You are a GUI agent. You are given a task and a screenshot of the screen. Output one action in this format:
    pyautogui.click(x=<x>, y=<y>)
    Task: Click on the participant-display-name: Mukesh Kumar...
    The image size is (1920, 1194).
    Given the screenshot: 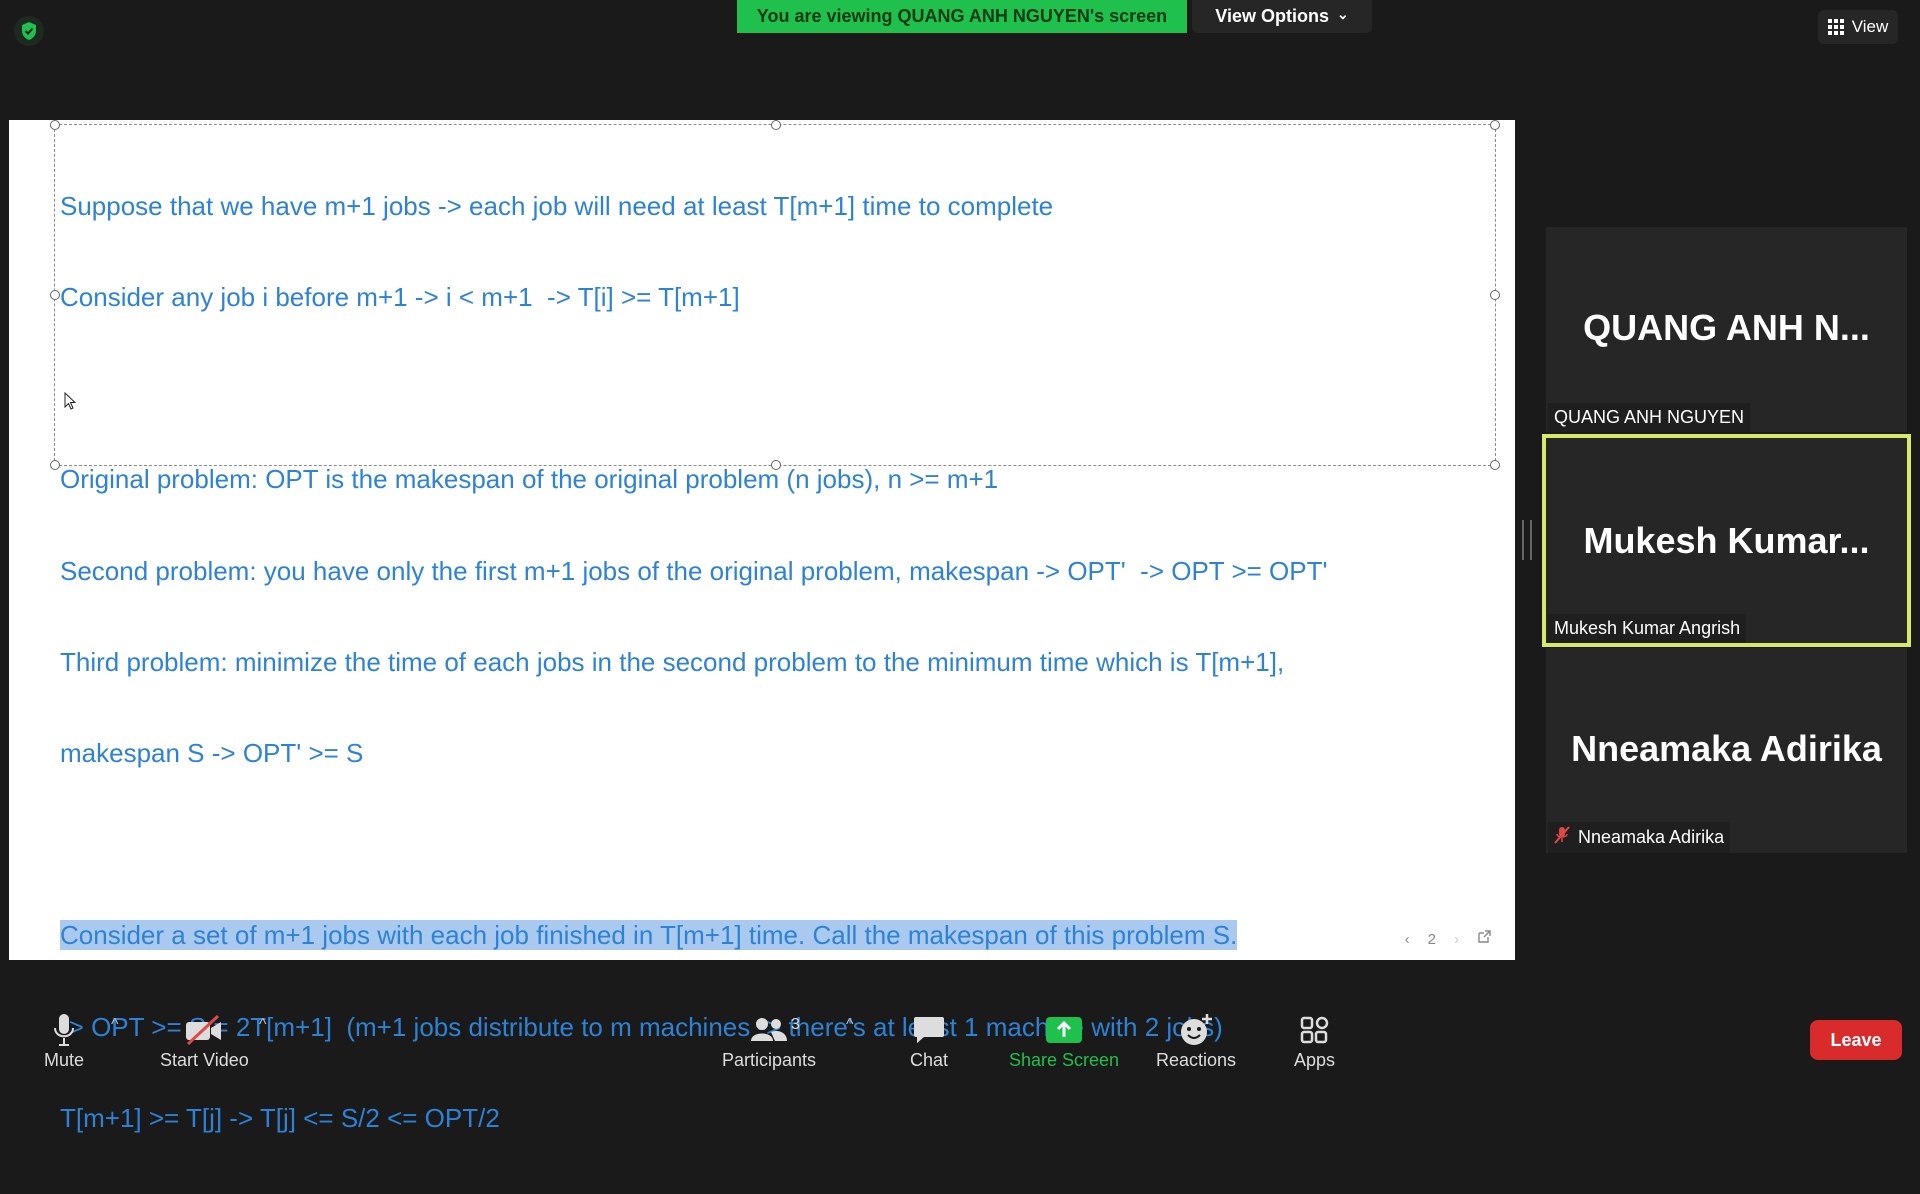 What is the action you would take?
    pyautogui.click(x=1726, y=540)
    